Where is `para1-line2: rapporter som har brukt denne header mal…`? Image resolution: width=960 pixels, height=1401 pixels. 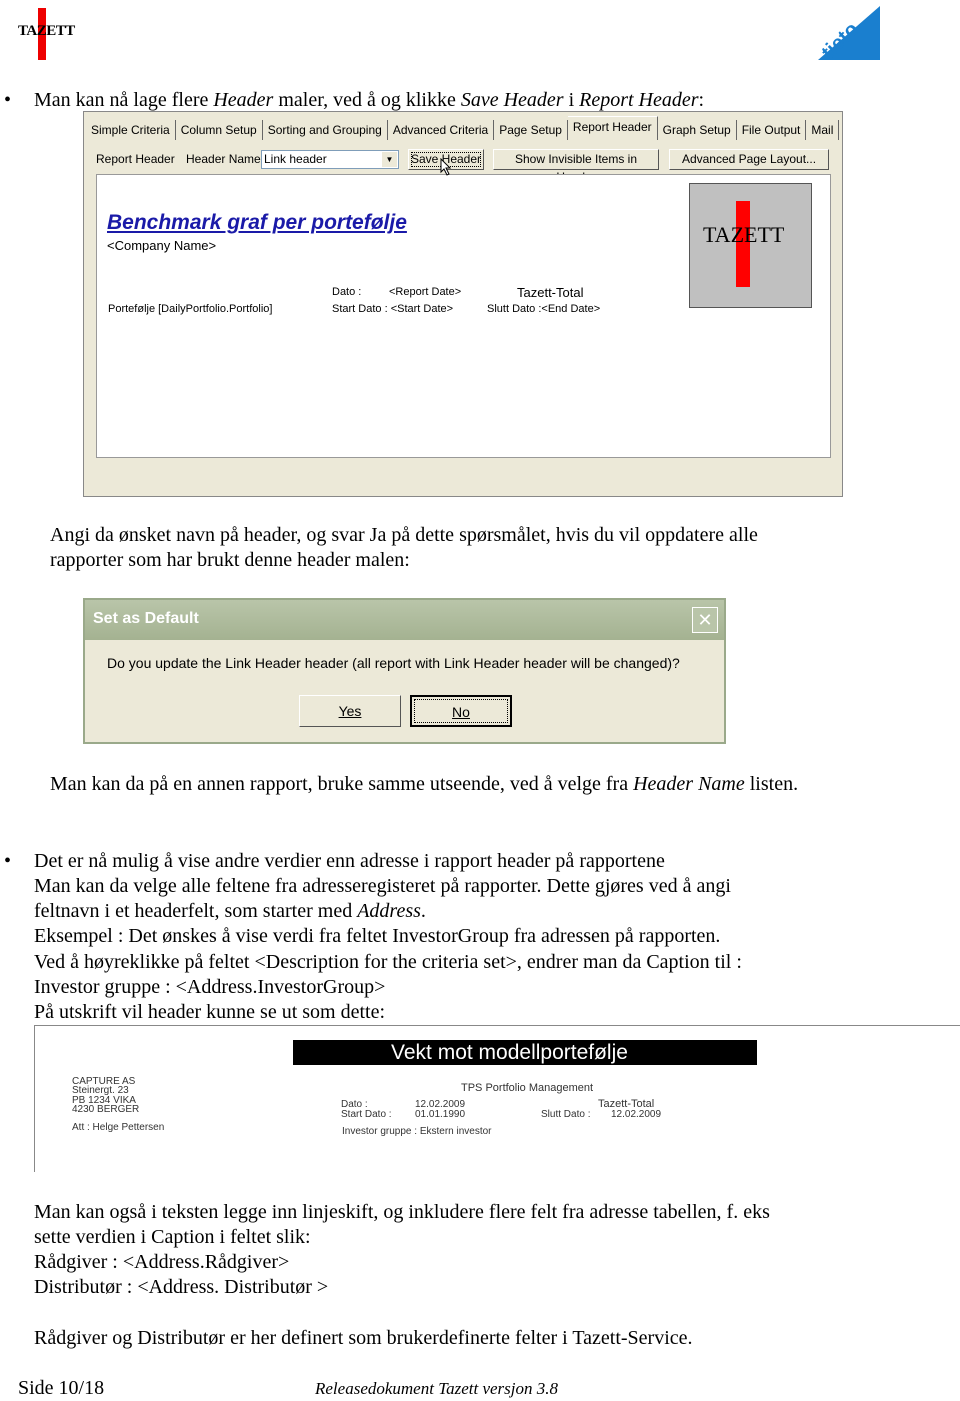 para1-line2: rapporter som har brukt denne header mal… is located at coordinates (230, 560).